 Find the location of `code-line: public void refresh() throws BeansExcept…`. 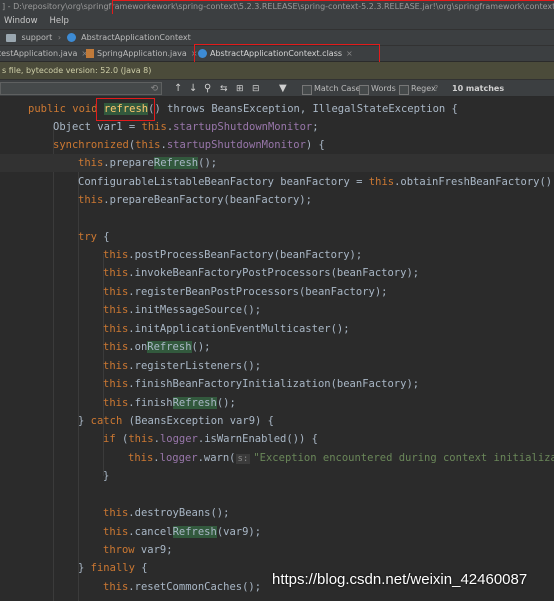

code-line: public void refresh() throws BeansExcept… is located at coordinates (243, 109).